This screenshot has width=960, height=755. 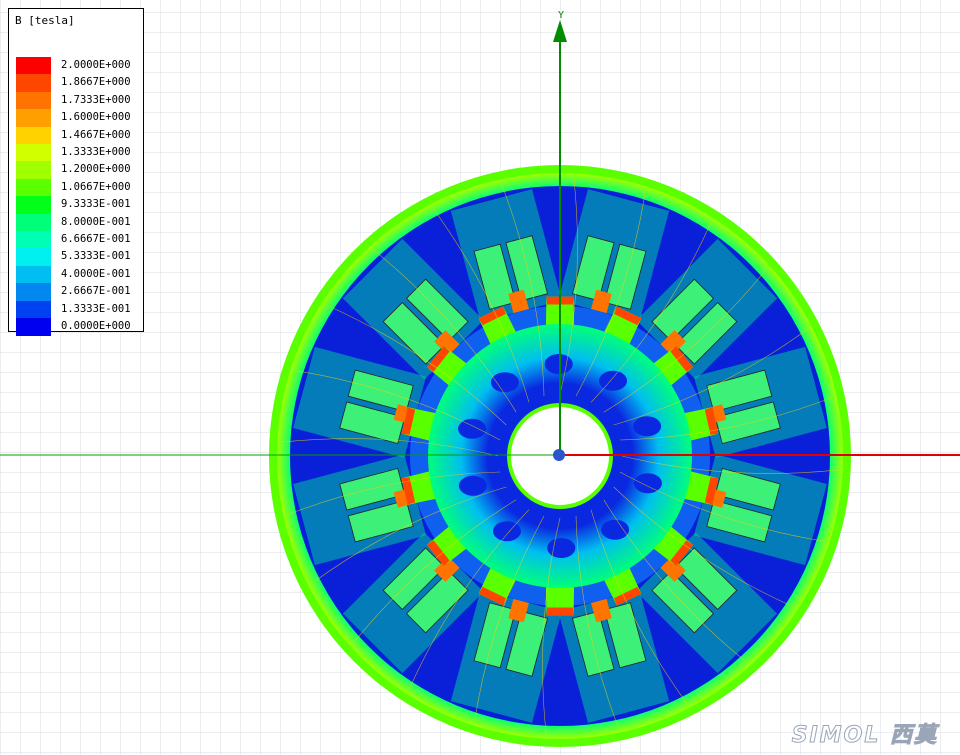 I want to click on legend-entry: 1.2000E+000, so click(x=78, y=170).